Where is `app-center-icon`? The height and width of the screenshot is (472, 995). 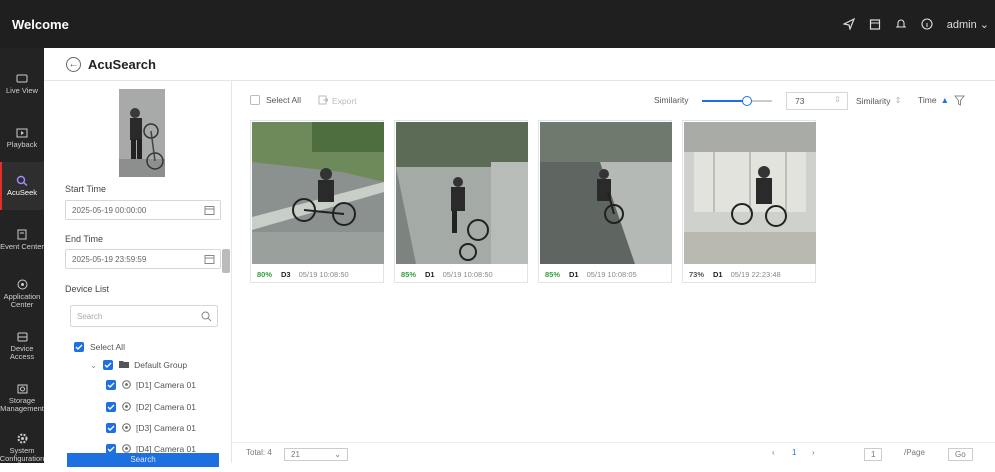 app-center-icon is located at coordinates (22, 284).